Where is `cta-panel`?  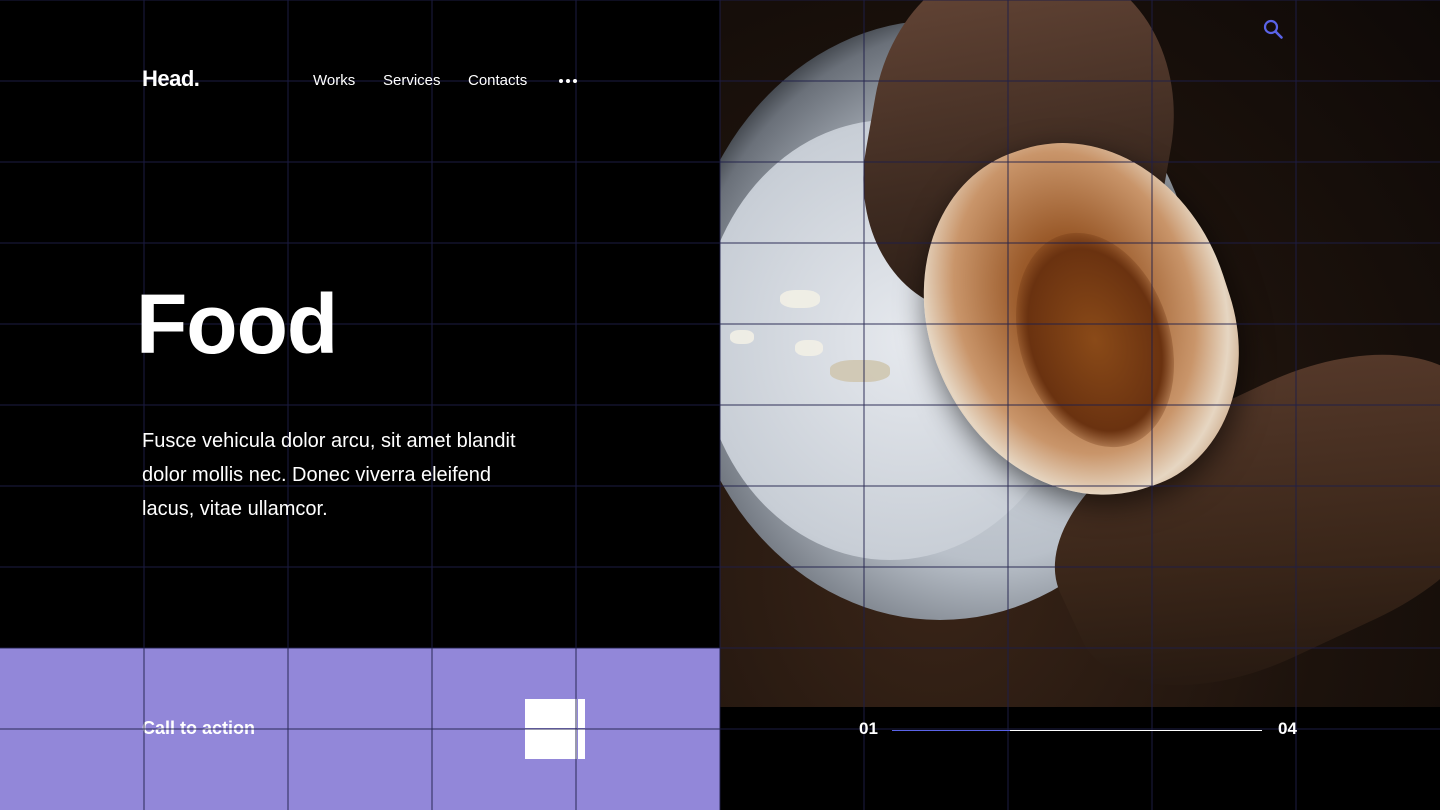 cta-panel is located at coordinates (360, 729).